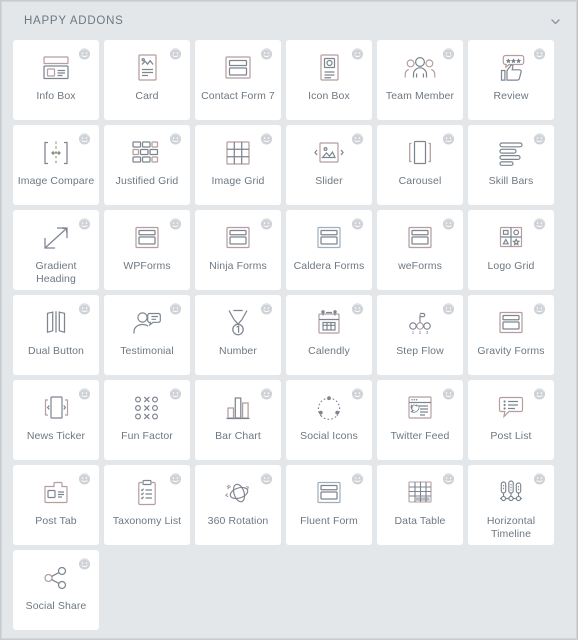  What do you see at coordinates (511, 266) in the screenshot?
I see `widget-label: Logo Grid` at bounding box center [511, 266].